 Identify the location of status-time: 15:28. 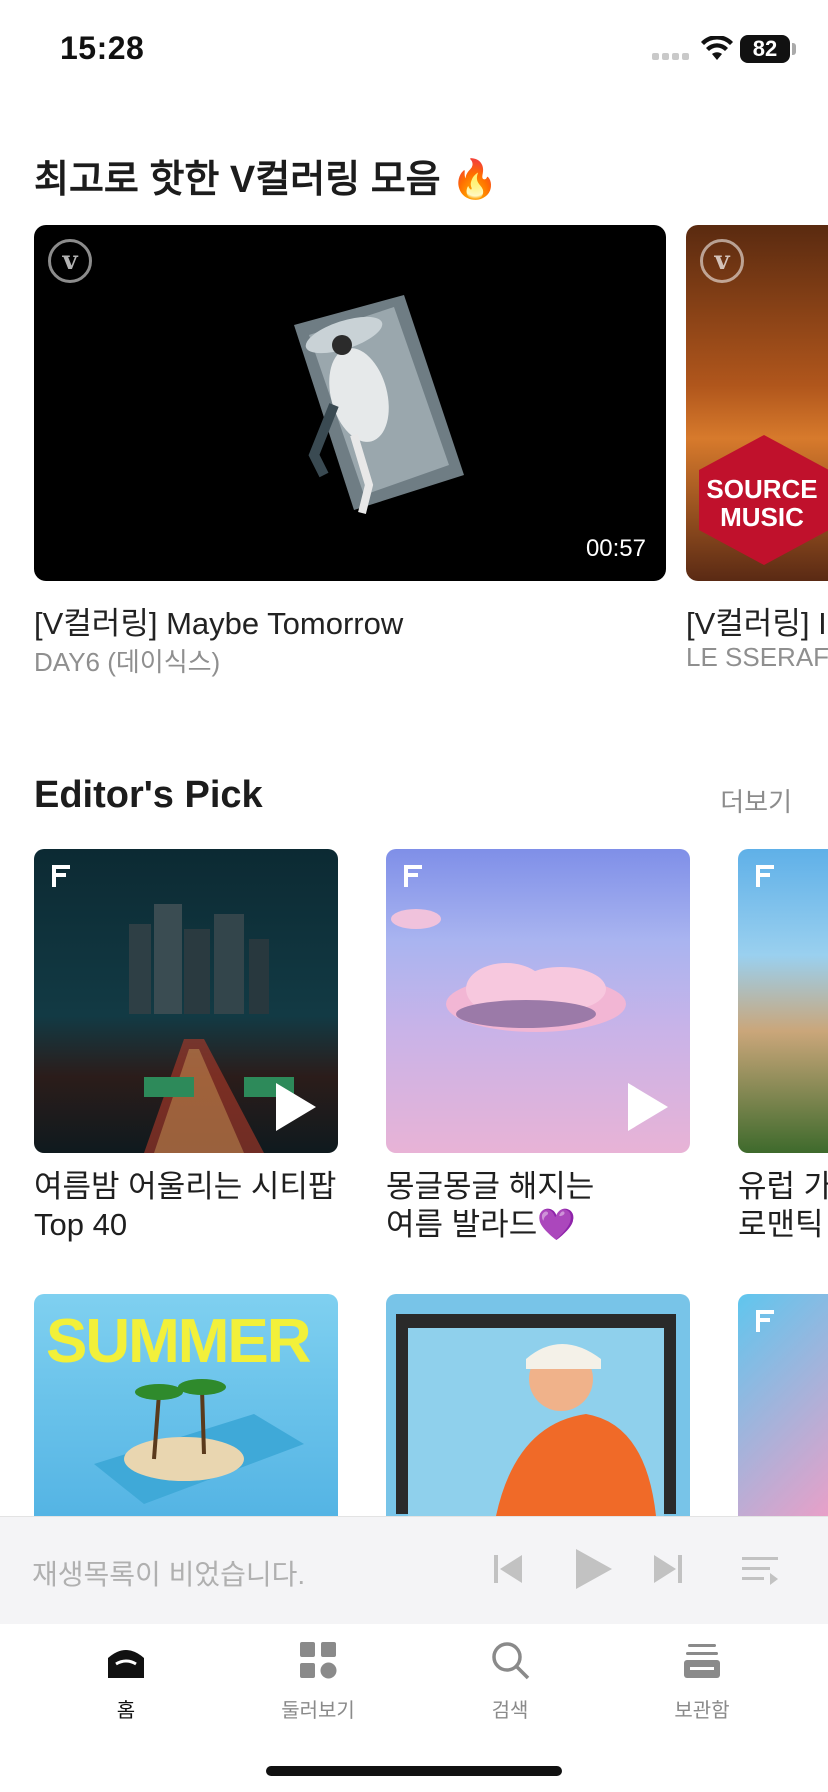
(102, 48).